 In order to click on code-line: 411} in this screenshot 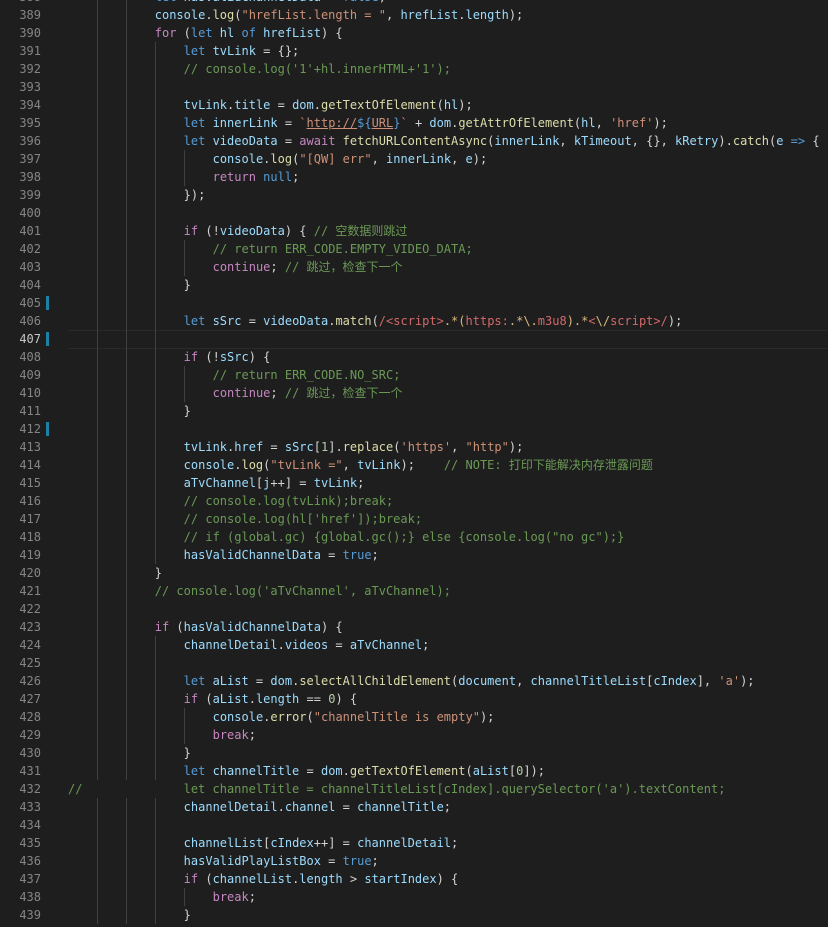, I will do `click(414, 411)`.